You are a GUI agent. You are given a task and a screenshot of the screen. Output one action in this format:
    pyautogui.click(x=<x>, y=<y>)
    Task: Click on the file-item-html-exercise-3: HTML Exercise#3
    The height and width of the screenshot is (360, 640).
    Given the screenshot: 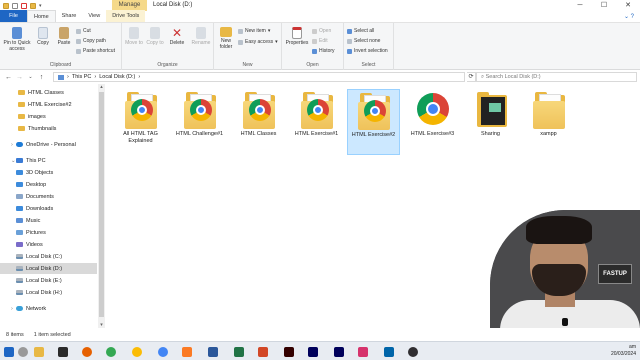 What is the action you would take?
    pyautogui.click(x=432, y=113)
    